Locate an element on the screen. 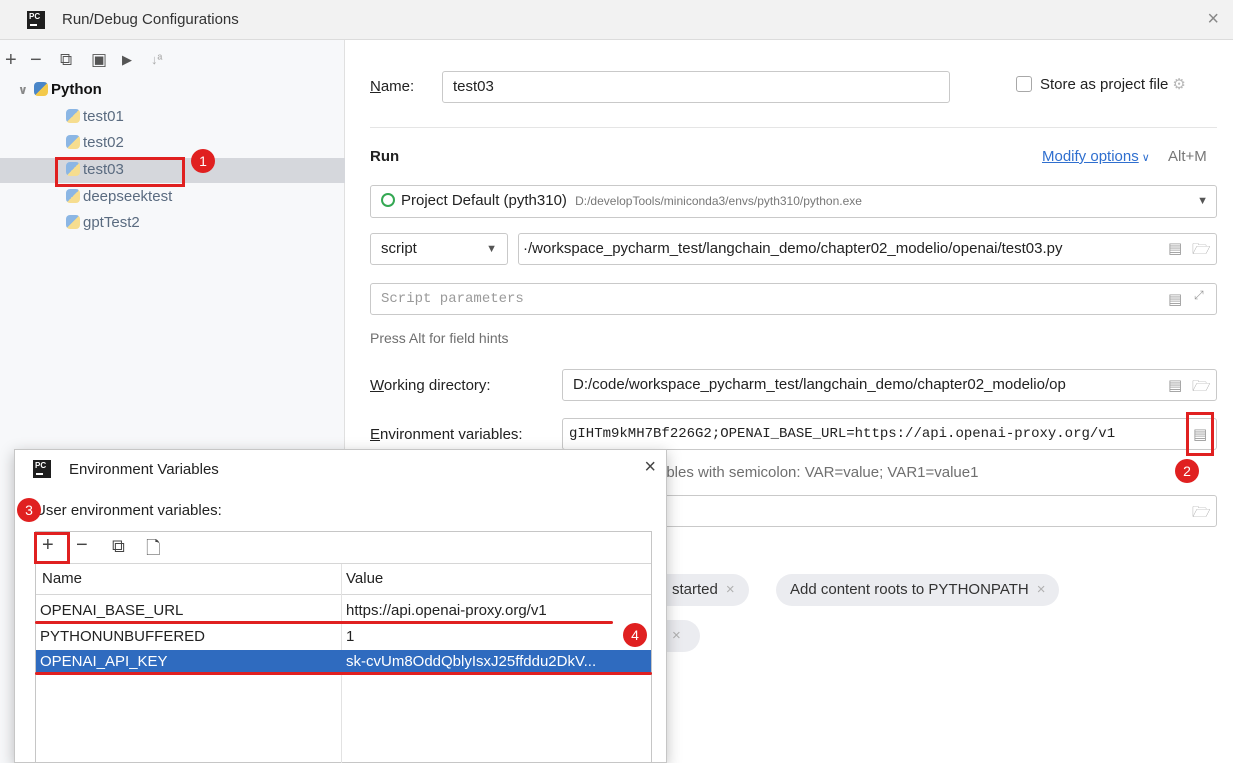  run-section-heading: Run is located at coordinates (384, 156).